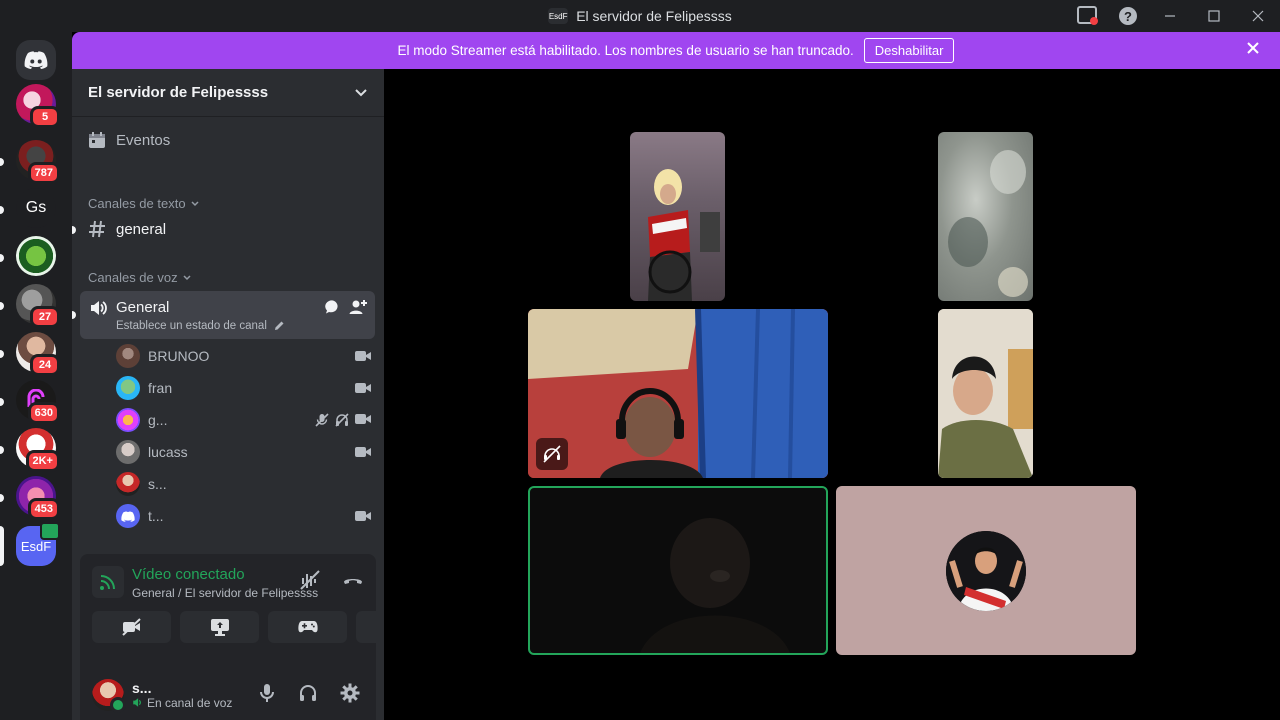  What do you see at coordinates (243, 356) in the screenshot?
I see `voice-member: BRUNOO` at bounding box center [243, 356].